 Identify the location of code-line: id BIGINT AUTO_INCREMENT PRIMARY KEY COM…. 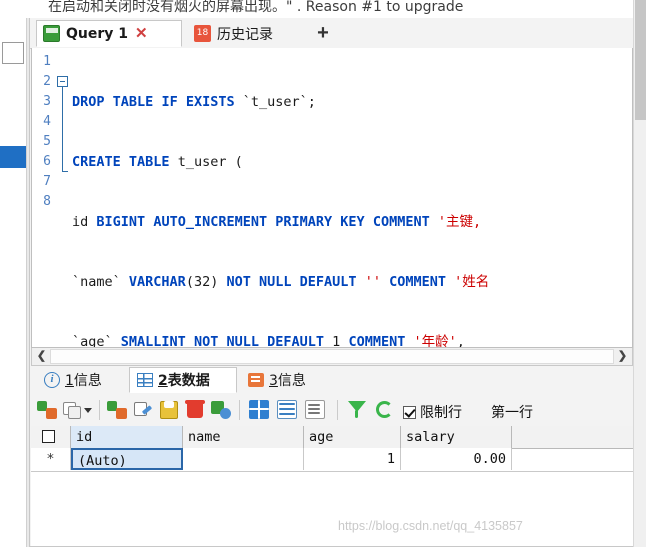
(277, 222).